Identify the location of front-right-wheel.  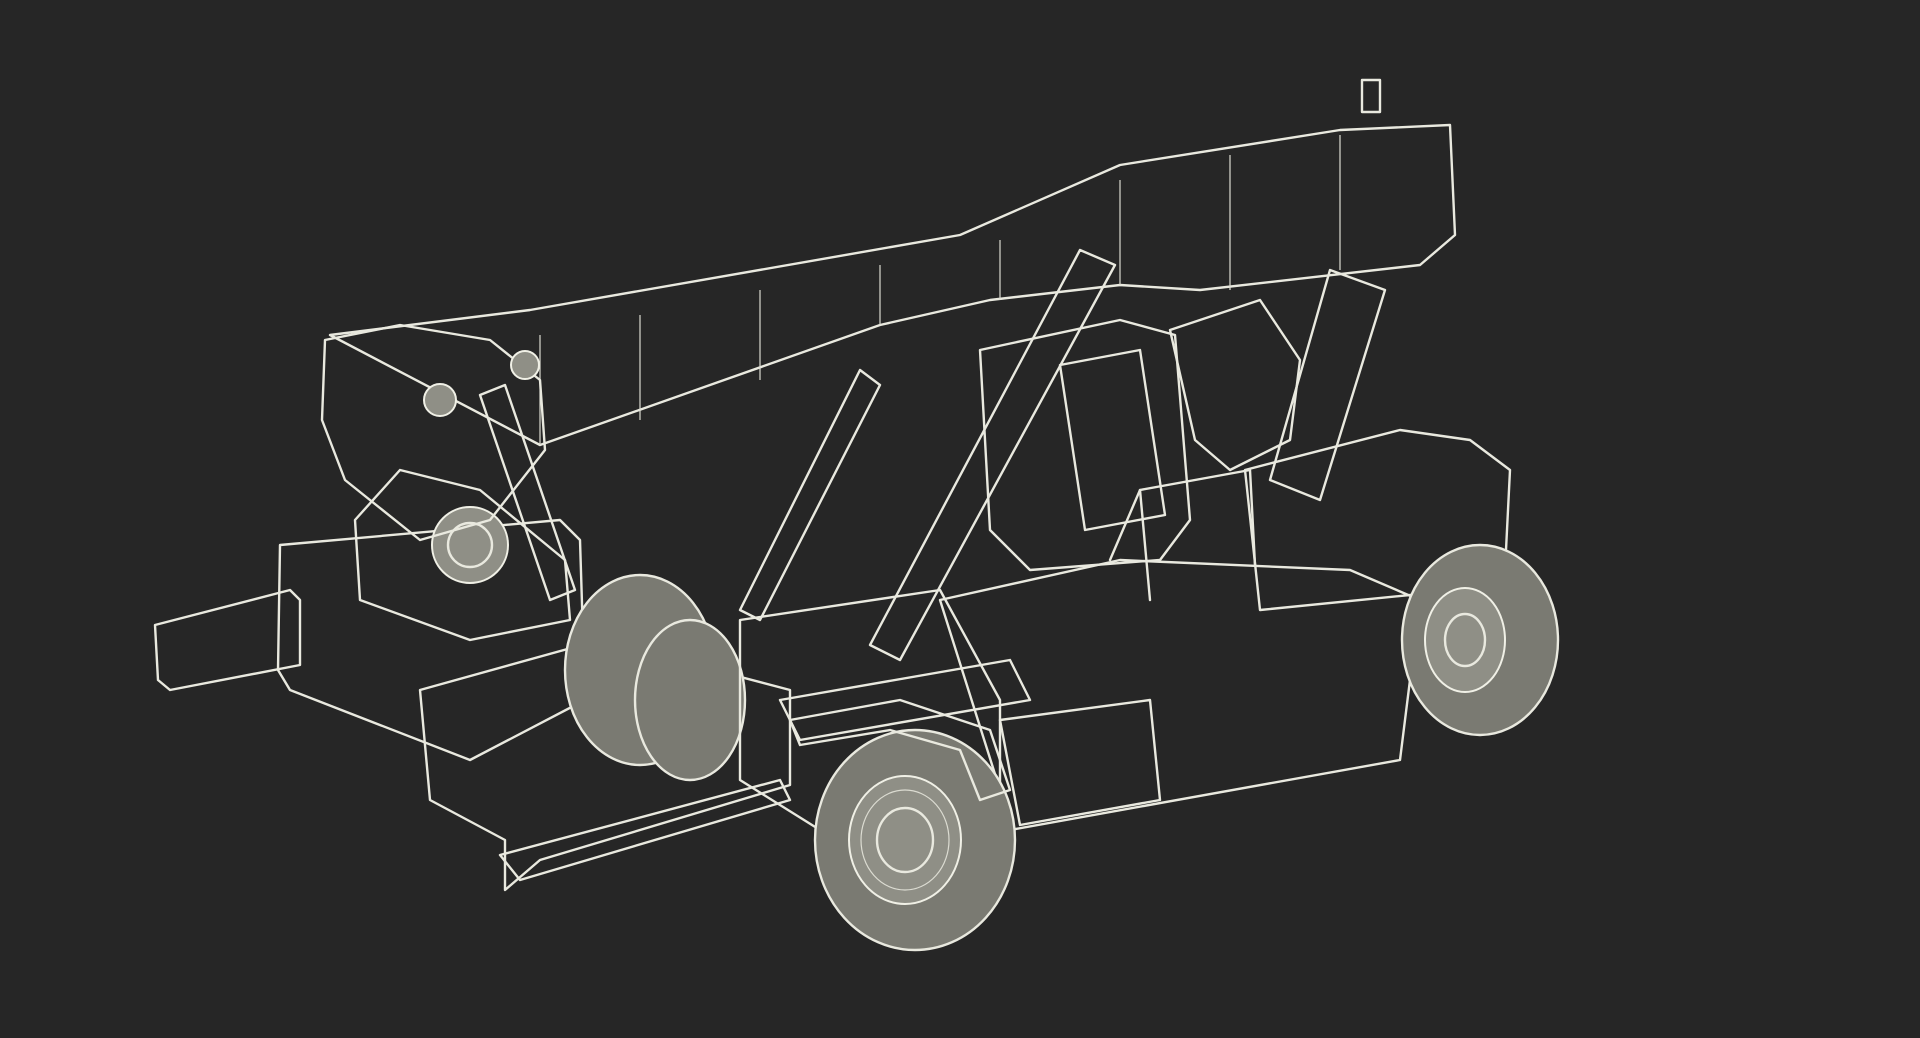
(1480, 640).